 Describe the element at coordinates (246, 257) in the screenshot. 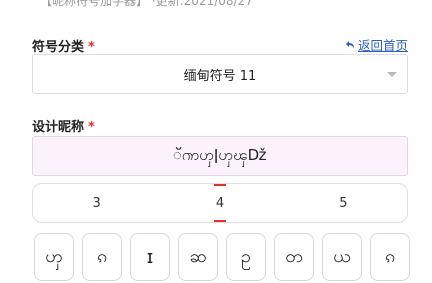

I see `symbol-key: ဥ` at that location.